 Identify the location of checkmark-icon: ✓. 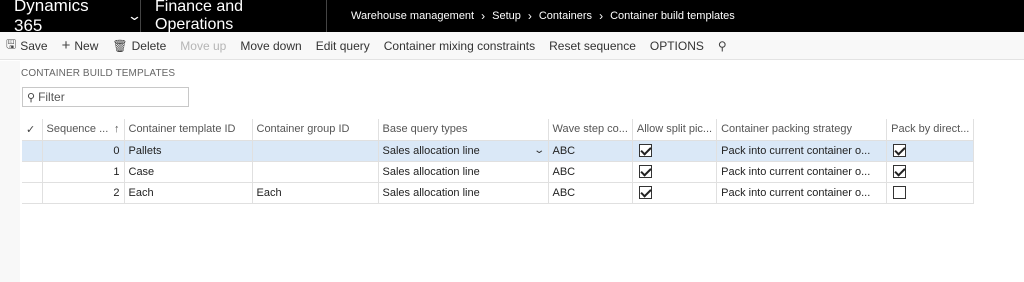
(31, 129).